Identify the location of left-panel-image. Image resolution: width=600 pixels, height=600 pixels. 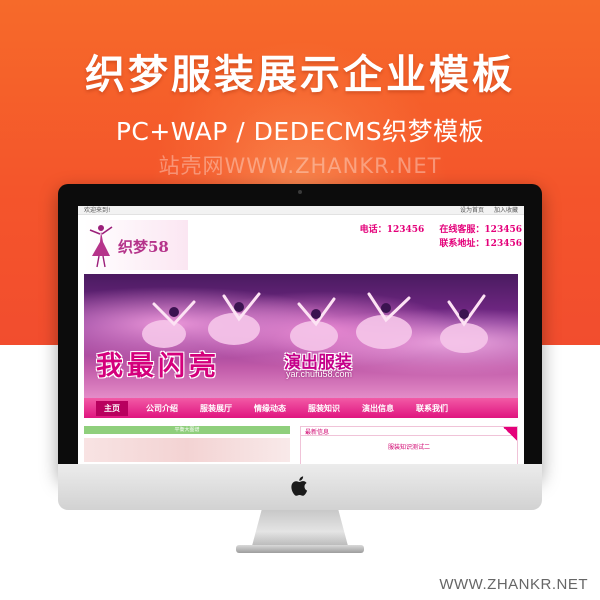
(187, 450).